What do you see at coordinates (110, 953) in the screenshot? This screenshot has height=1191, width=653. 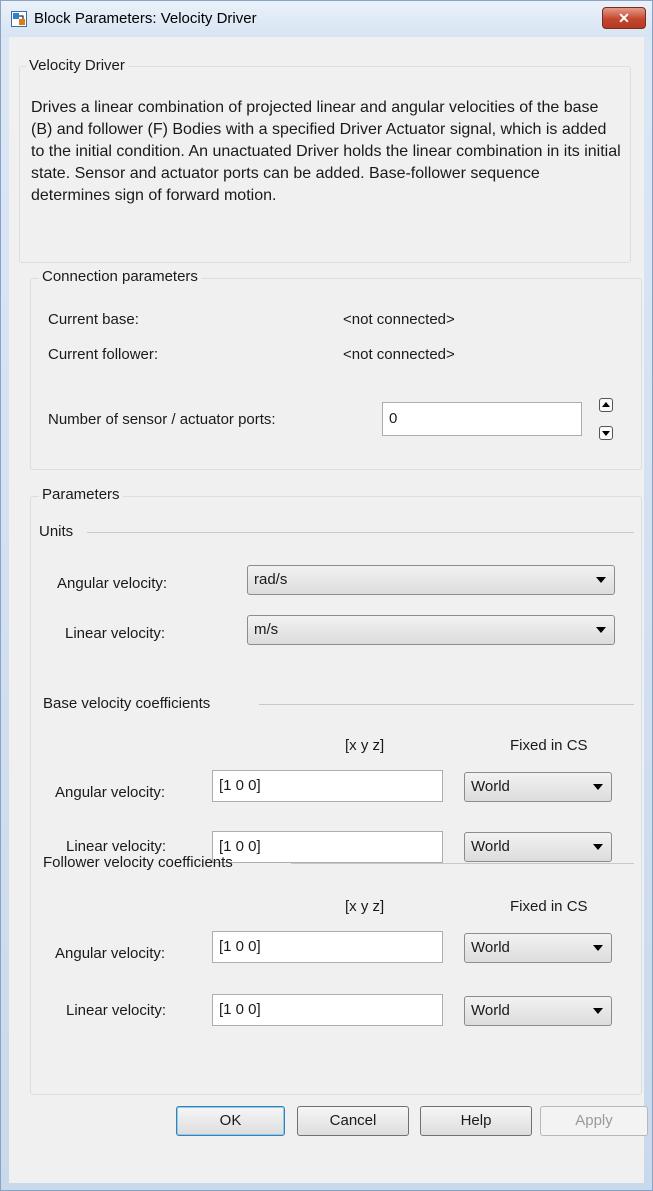 I see `follower-angular-label: Angular velocity:` at bounding box center [110, 953].